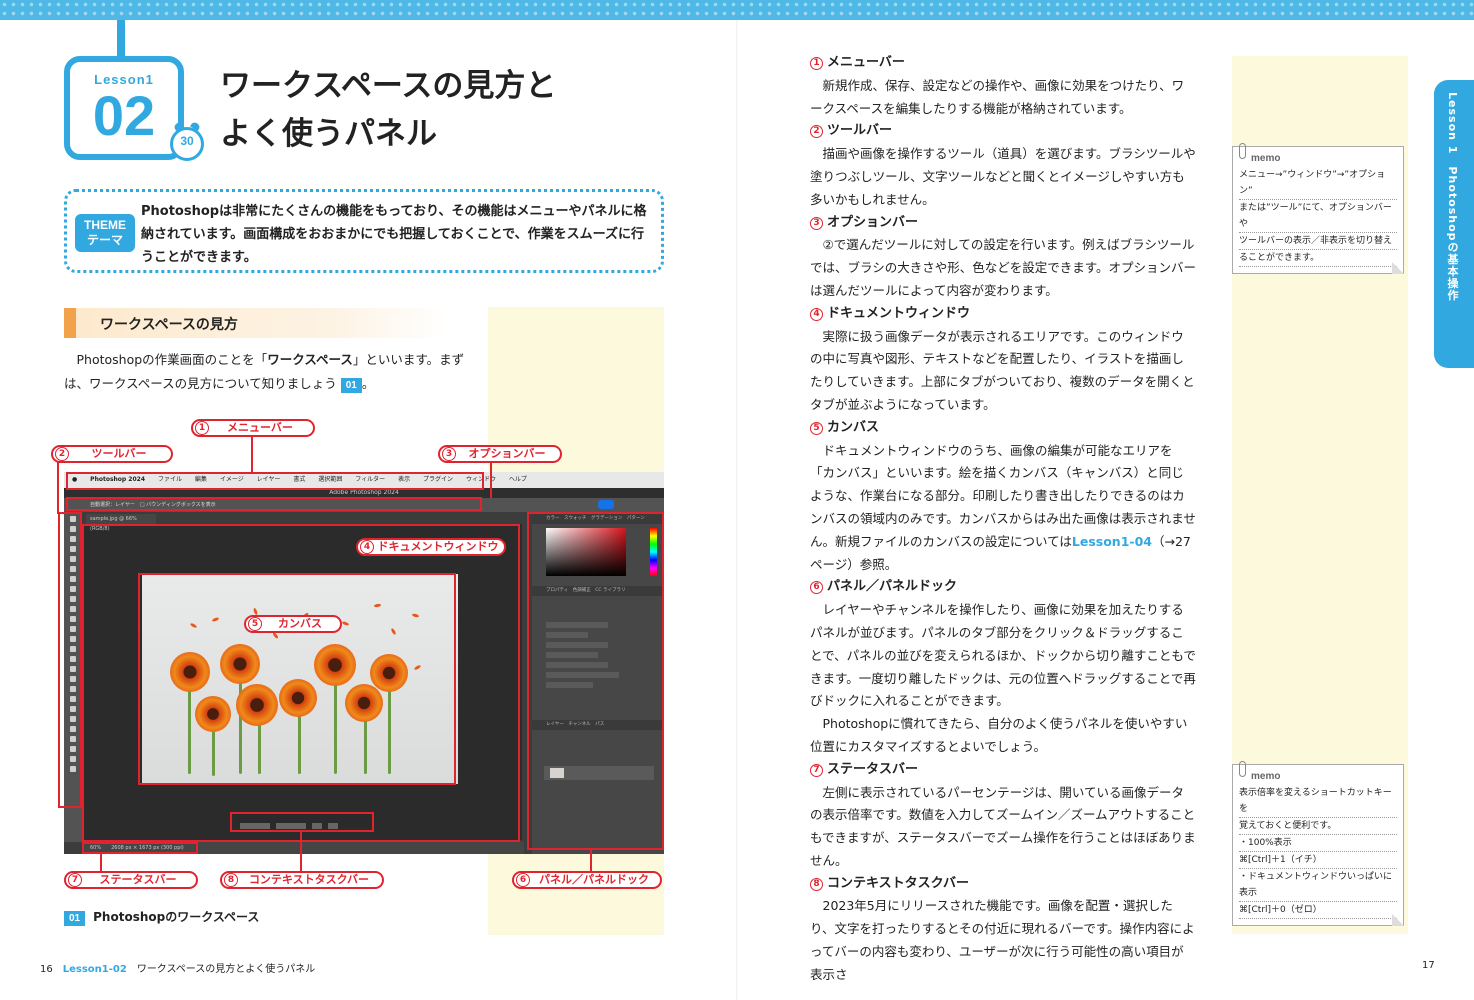  Describe the element at coordinates (860, 131) in the screenshot. I see `section-2-heading: ツールバー` at that location.